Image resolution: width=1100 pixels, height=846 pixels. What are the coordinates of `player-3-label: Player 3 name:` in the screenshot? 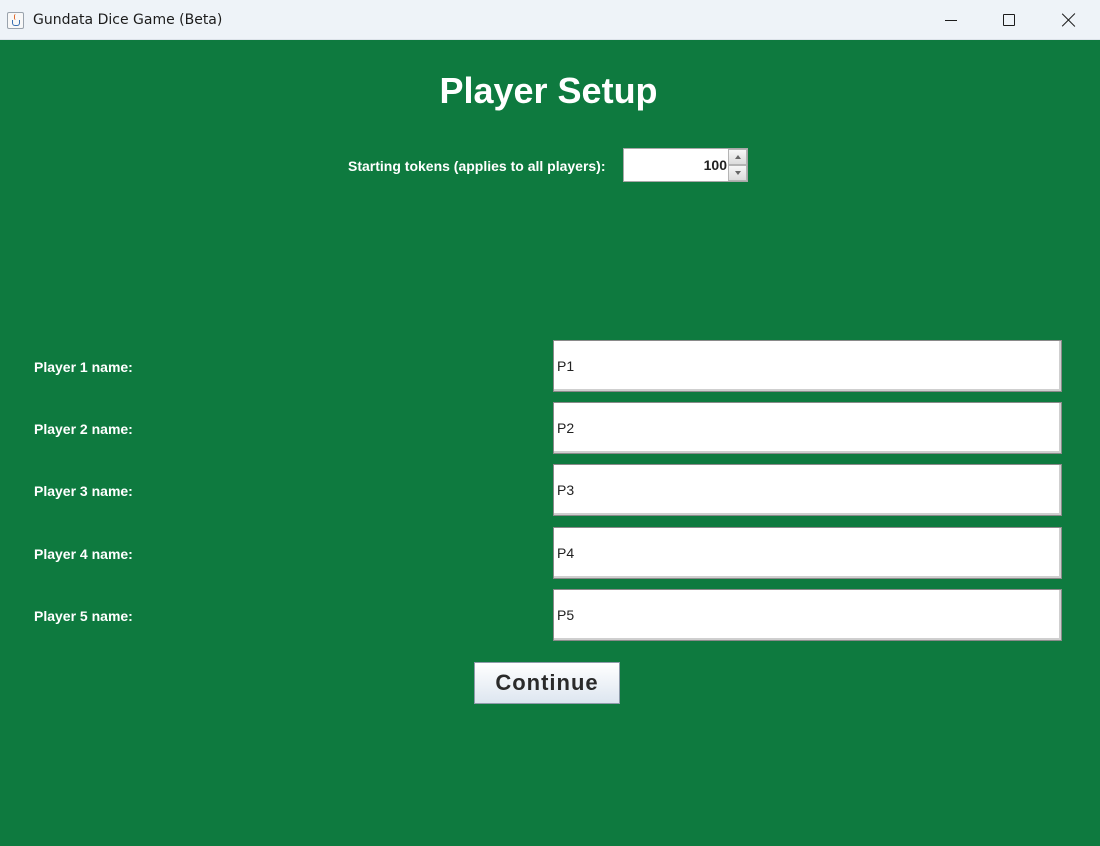 It's located at (83, 491).